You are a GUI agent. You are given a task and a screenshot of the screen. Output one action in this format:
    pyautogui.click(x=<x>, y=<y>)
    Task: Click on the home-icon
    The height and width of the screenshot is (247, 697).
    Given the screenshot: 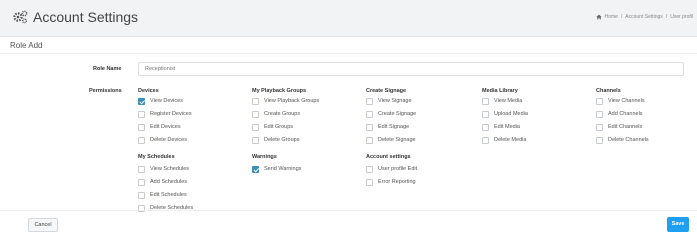 What is the action you would take?
    pyautogui.click(x=598, y=17)
    